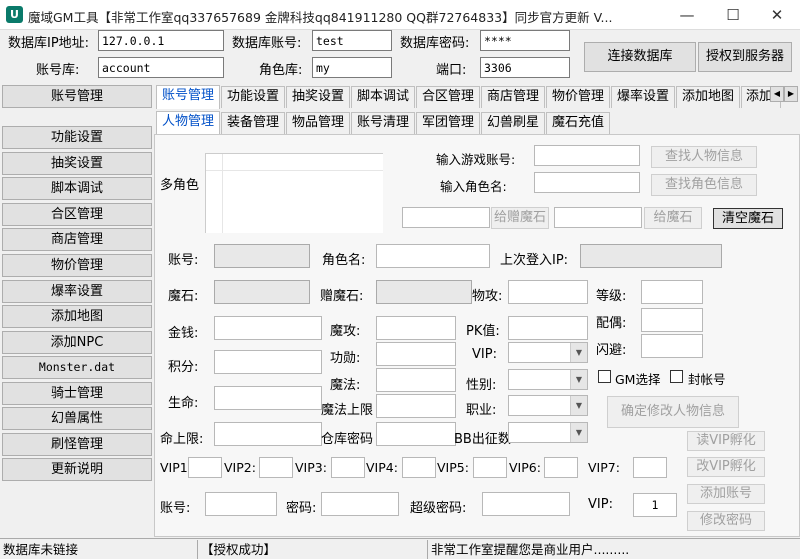 The width and height of the screenshot is (800, 559). I want to click on minimize-icon: —, so click(687, 15).